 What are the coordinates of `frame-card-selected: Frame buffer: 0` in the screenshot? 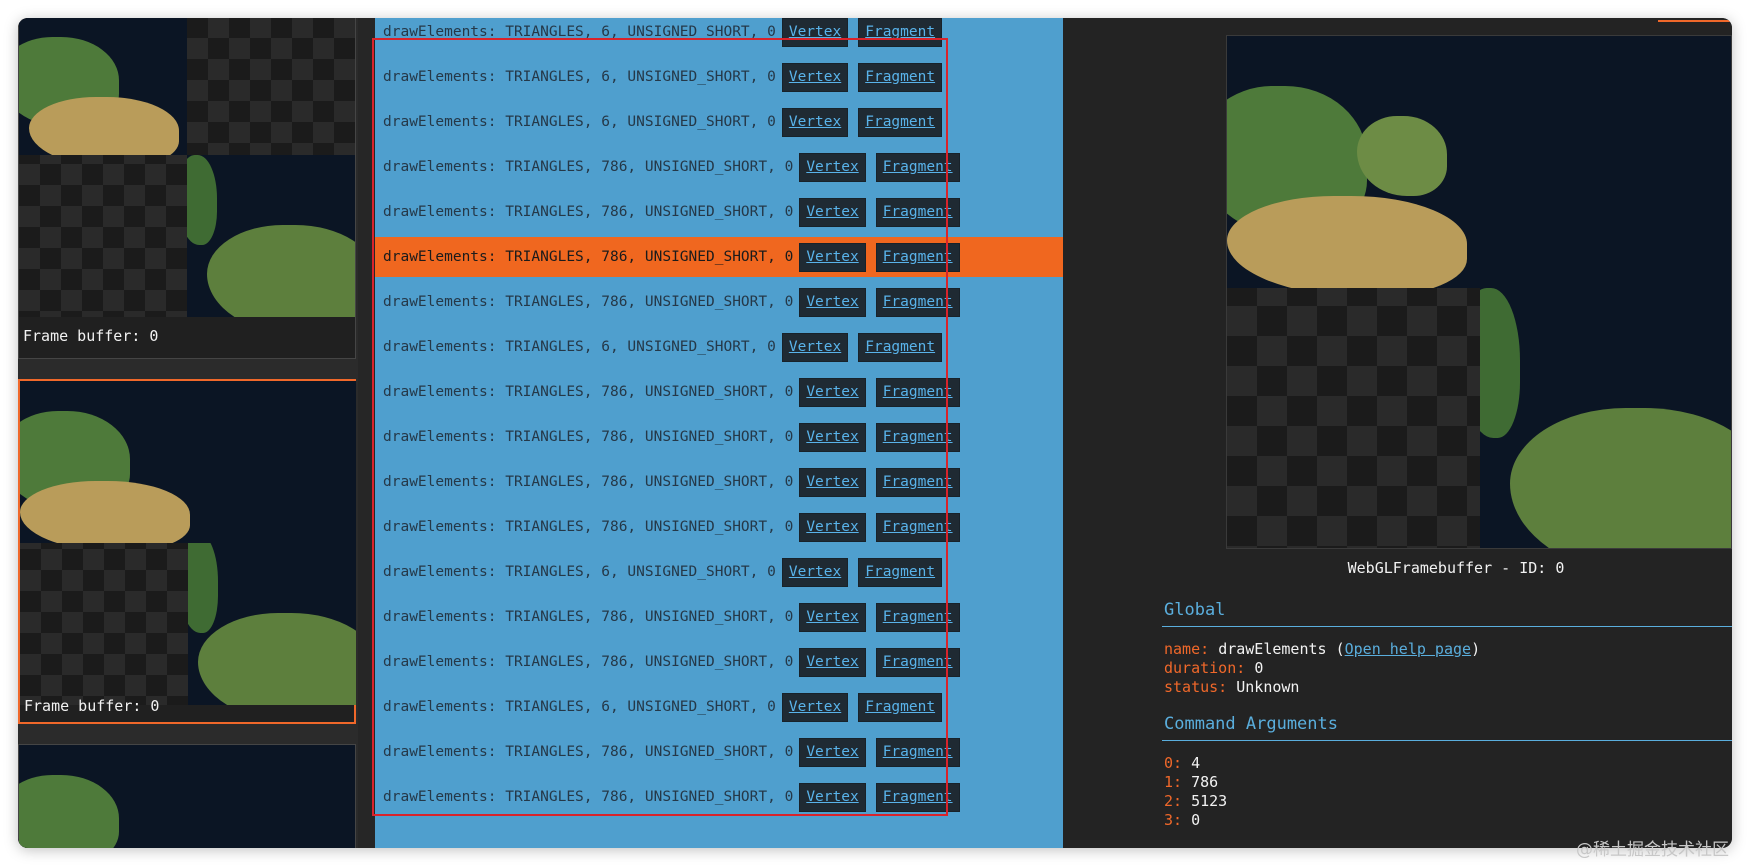 It's located at (187, 551).